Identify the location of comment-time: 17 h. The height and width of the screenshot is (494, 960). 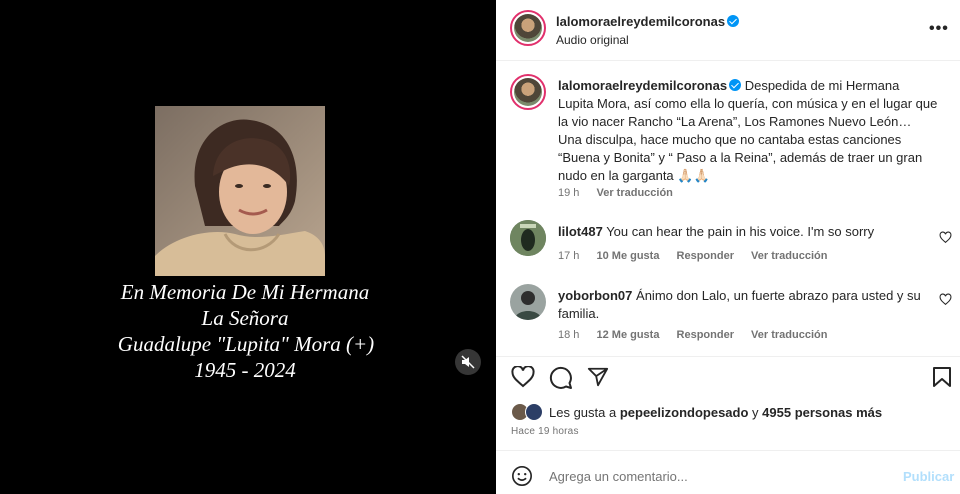
(568, 256).